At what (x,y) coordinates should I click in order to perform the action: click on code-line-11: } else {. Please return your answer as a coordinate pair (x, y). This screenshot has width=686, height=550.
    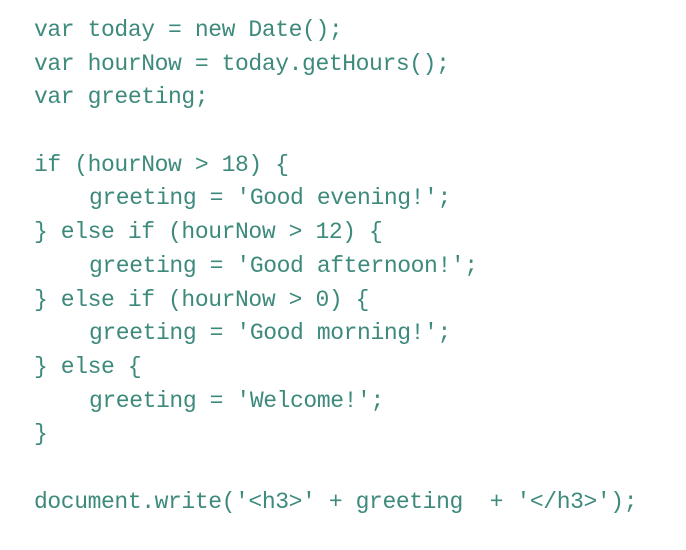
    Looking at the image, I should click on (88, 366).